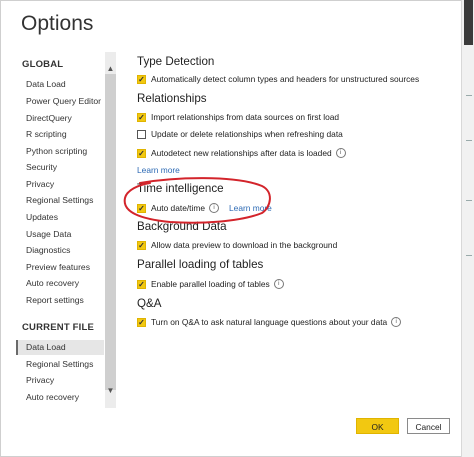  What do you see at coordinates (60, 267) in the screenshot?
I see `nav-item-preview-features: Preview features` at bounding box center [60, 267].